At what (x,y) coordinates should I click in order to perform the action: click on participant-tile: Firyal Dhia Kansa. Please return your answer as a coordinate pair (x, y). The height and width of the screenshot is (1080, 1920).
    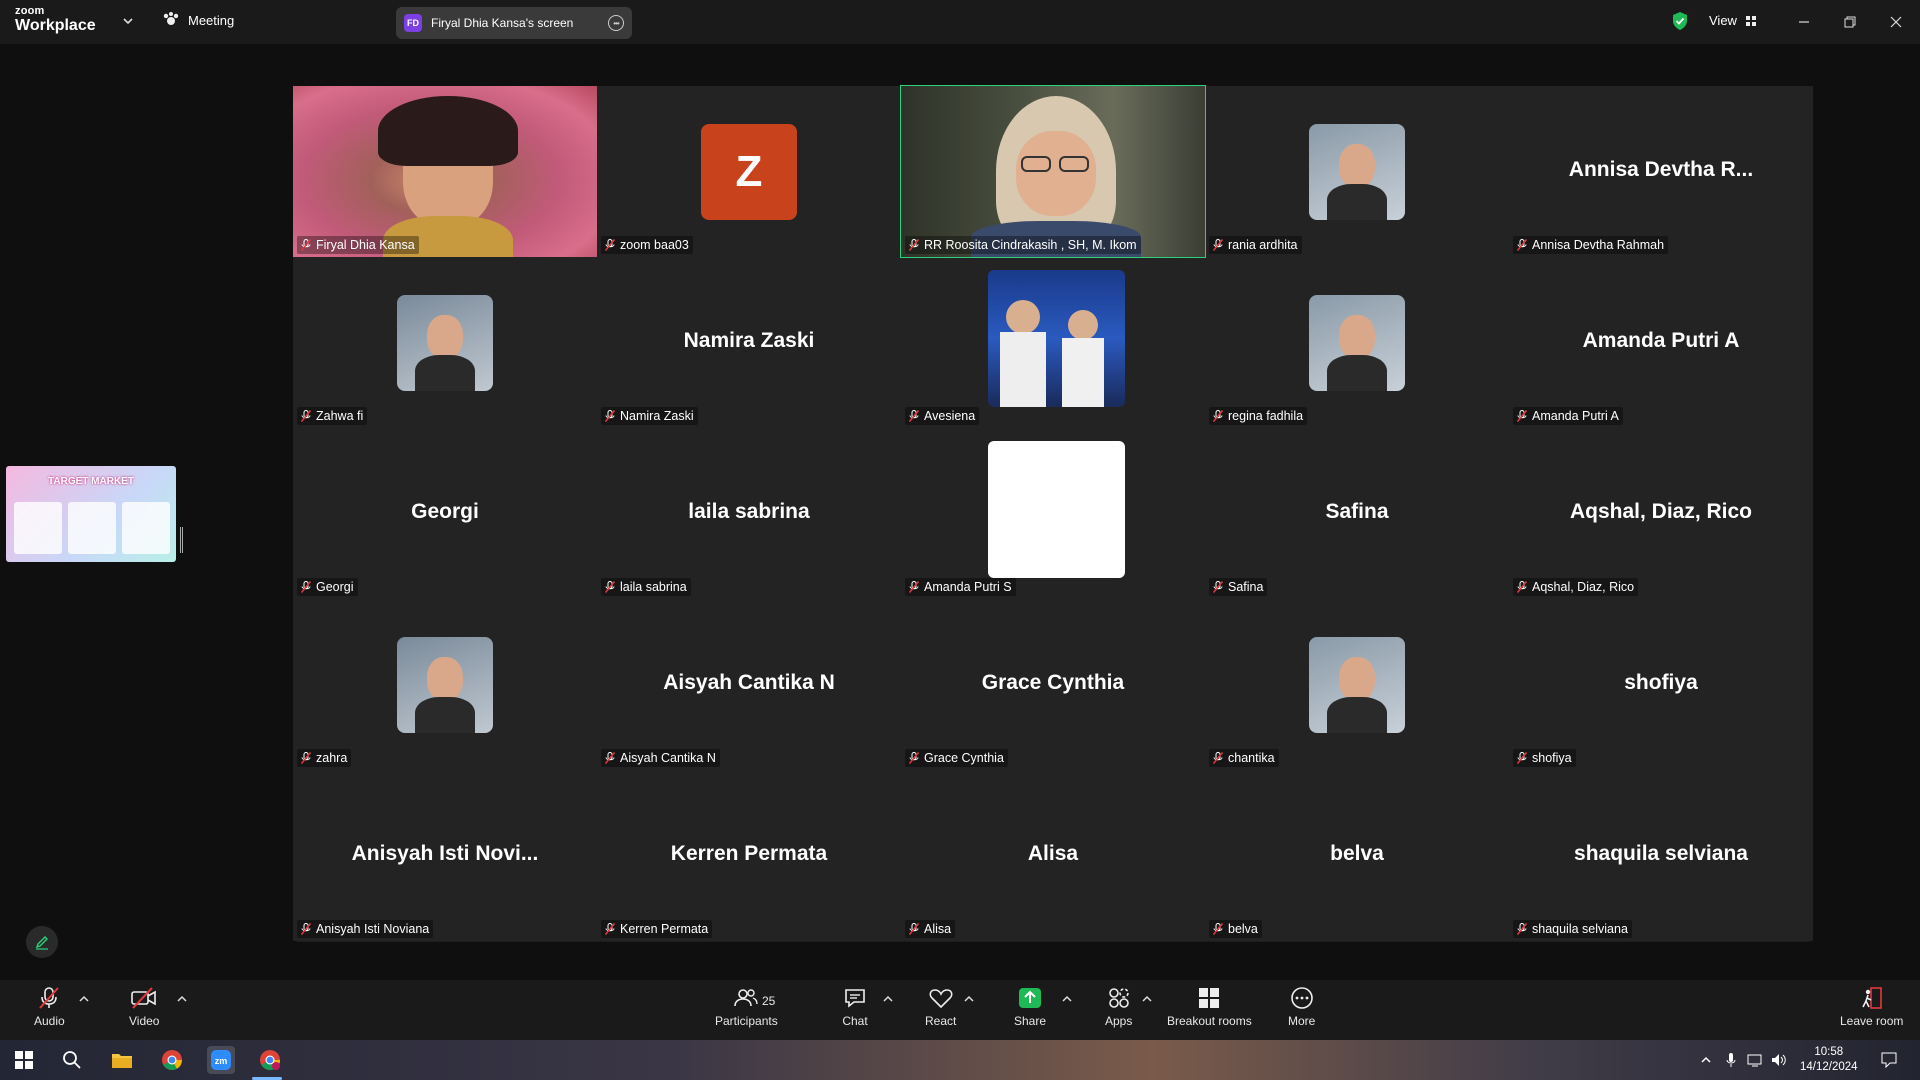
    Looking at the image, I should click on (445, 171).